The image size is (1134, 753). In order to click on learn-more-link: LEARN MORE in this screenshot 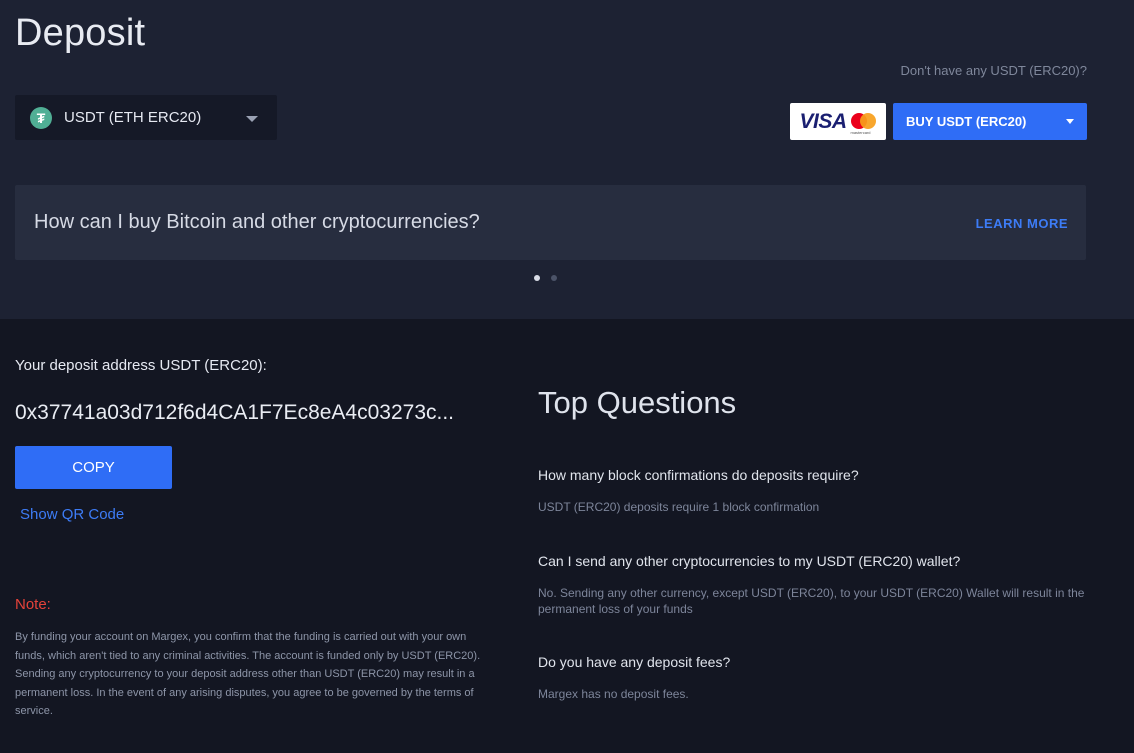, I will do `click(1022, 223)`.